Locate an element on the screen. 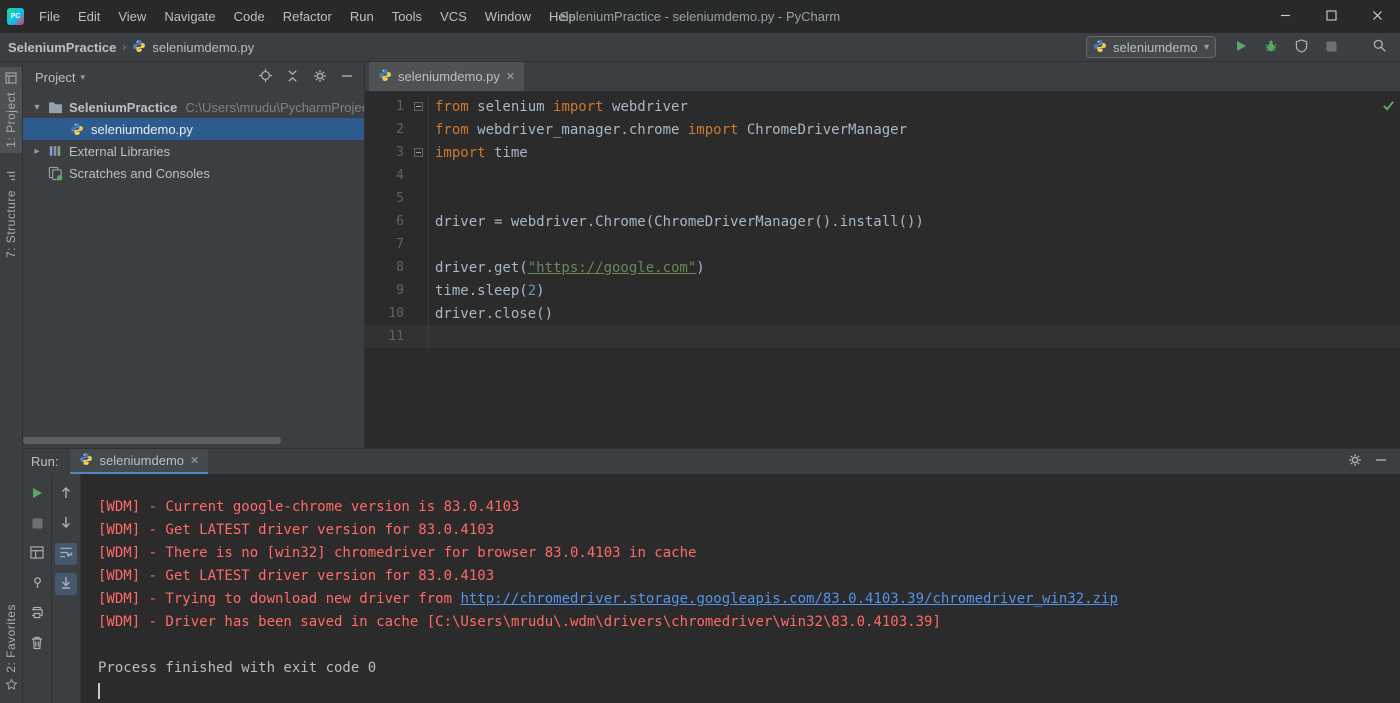  tool-stripe-favorites: 2: Favorites is located at coordinates (11, 649).